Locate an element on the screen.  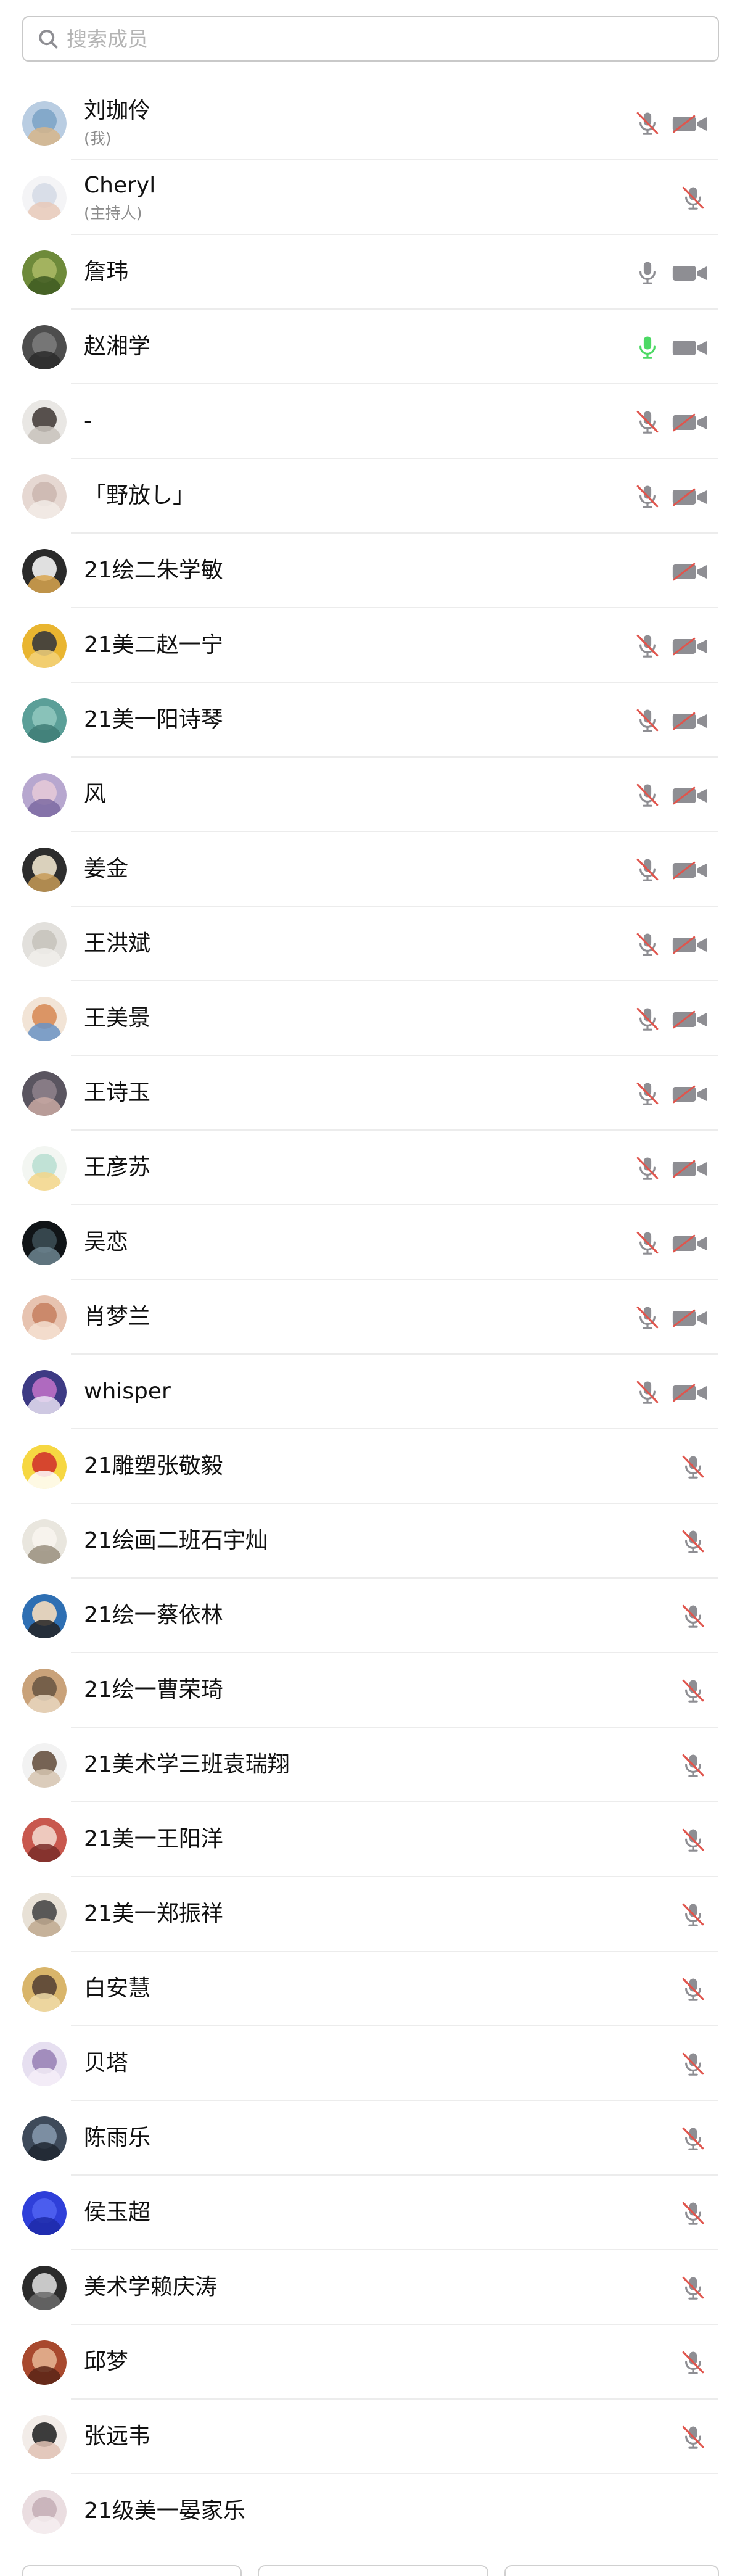
member-row: 王彦苏 is located at coordinates (370, 1168).